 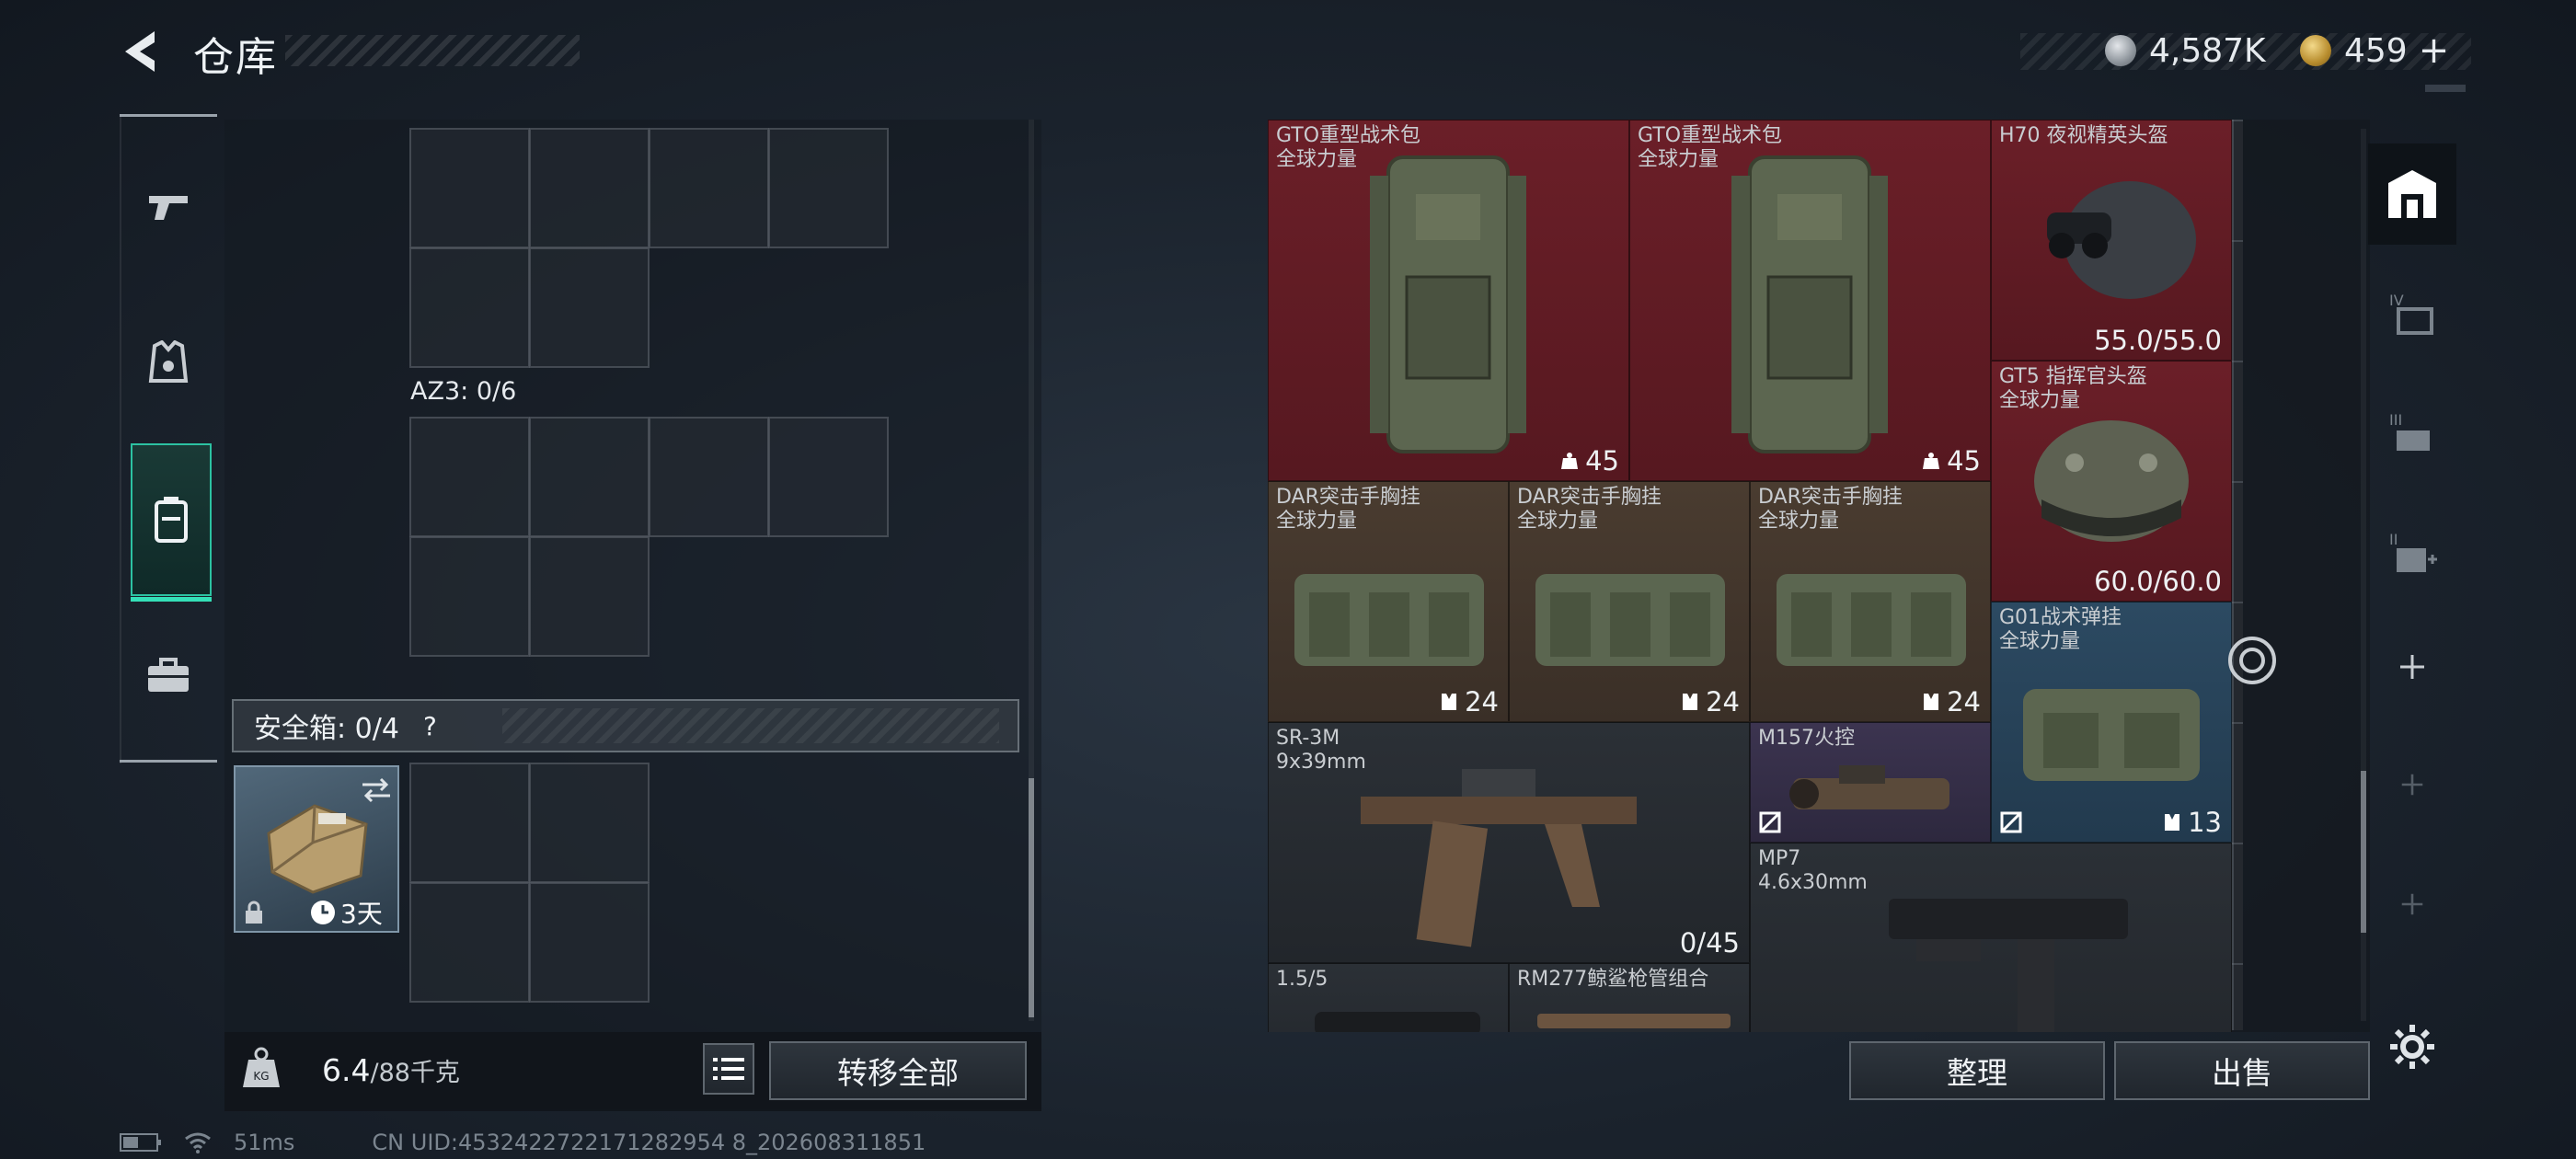 What do you see at coordinates (463, 391) in the screenshot?
I see `container-capacity-label: AZ3: 0/6` at bounding box center [463, 391].